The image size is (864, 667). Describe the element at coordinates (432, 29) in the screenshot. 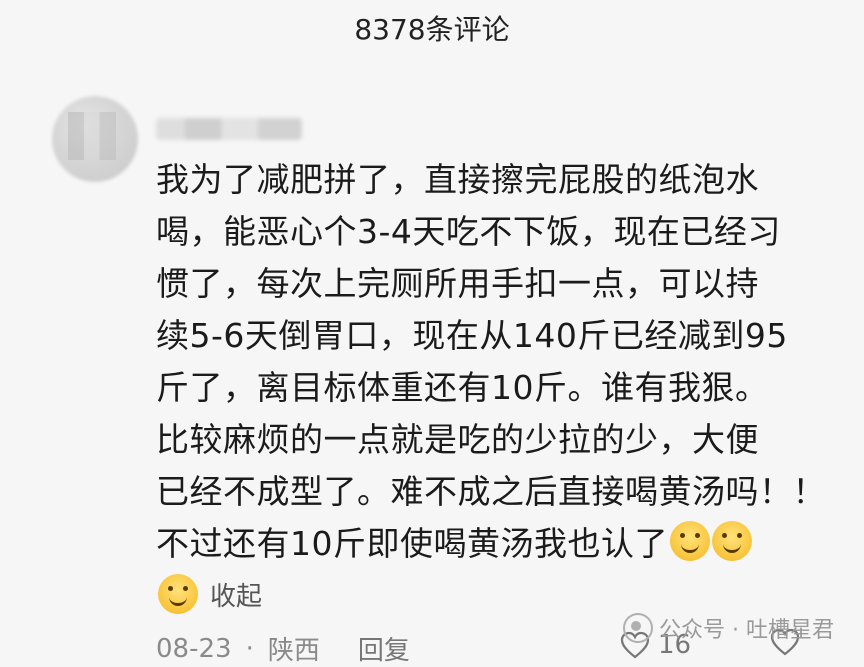

I see `comments-header-title: 8378条评论` at that location.